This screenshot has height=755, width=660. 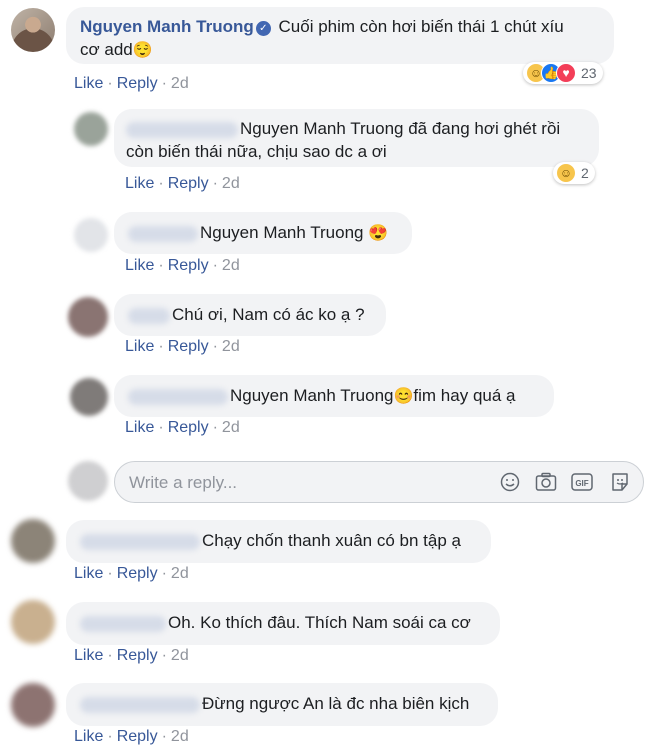 What do you see at coordinates (88, 481) in the screenshot?
I see `current-user-avatar` at bounding box center [88, 481].